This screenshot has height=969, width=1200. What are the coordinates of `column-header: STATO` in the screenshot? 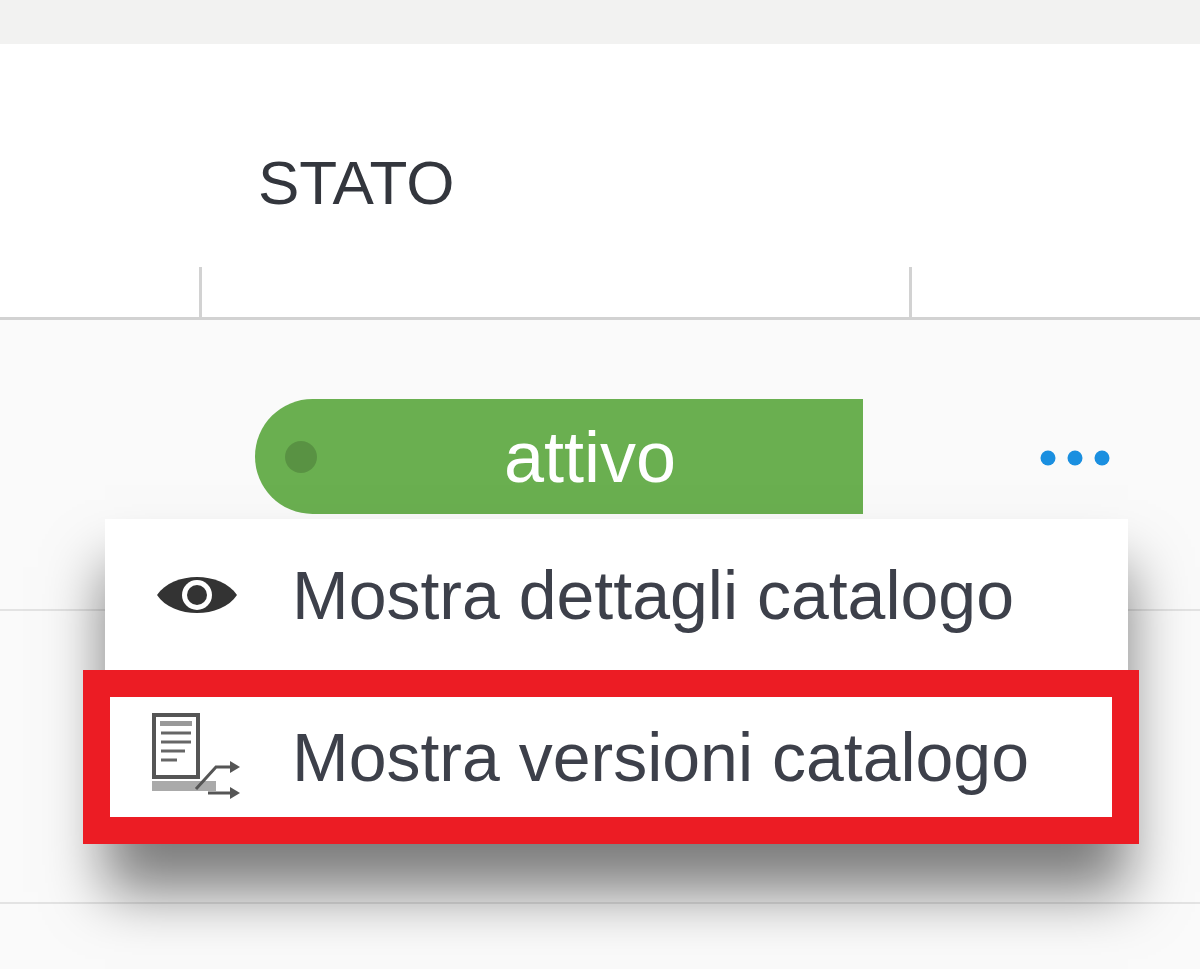 It's located at (356, 182).